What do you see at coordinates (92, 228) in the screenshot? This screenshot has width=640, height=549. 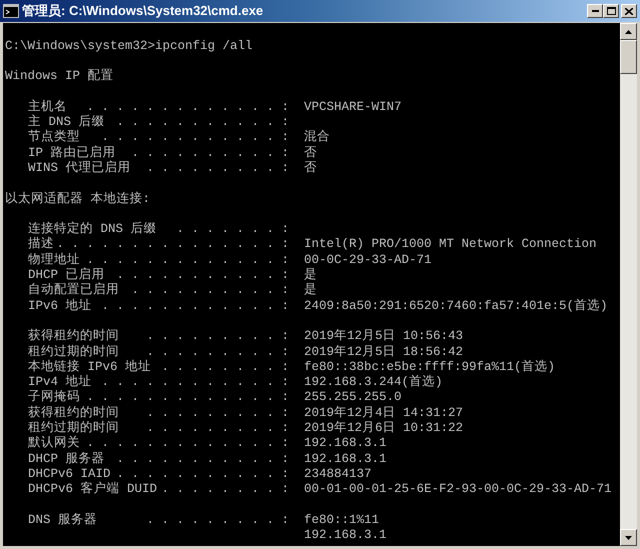 I see `entry-label: 连接特定的 DNS 后缀` at bounding box center [92, 228].